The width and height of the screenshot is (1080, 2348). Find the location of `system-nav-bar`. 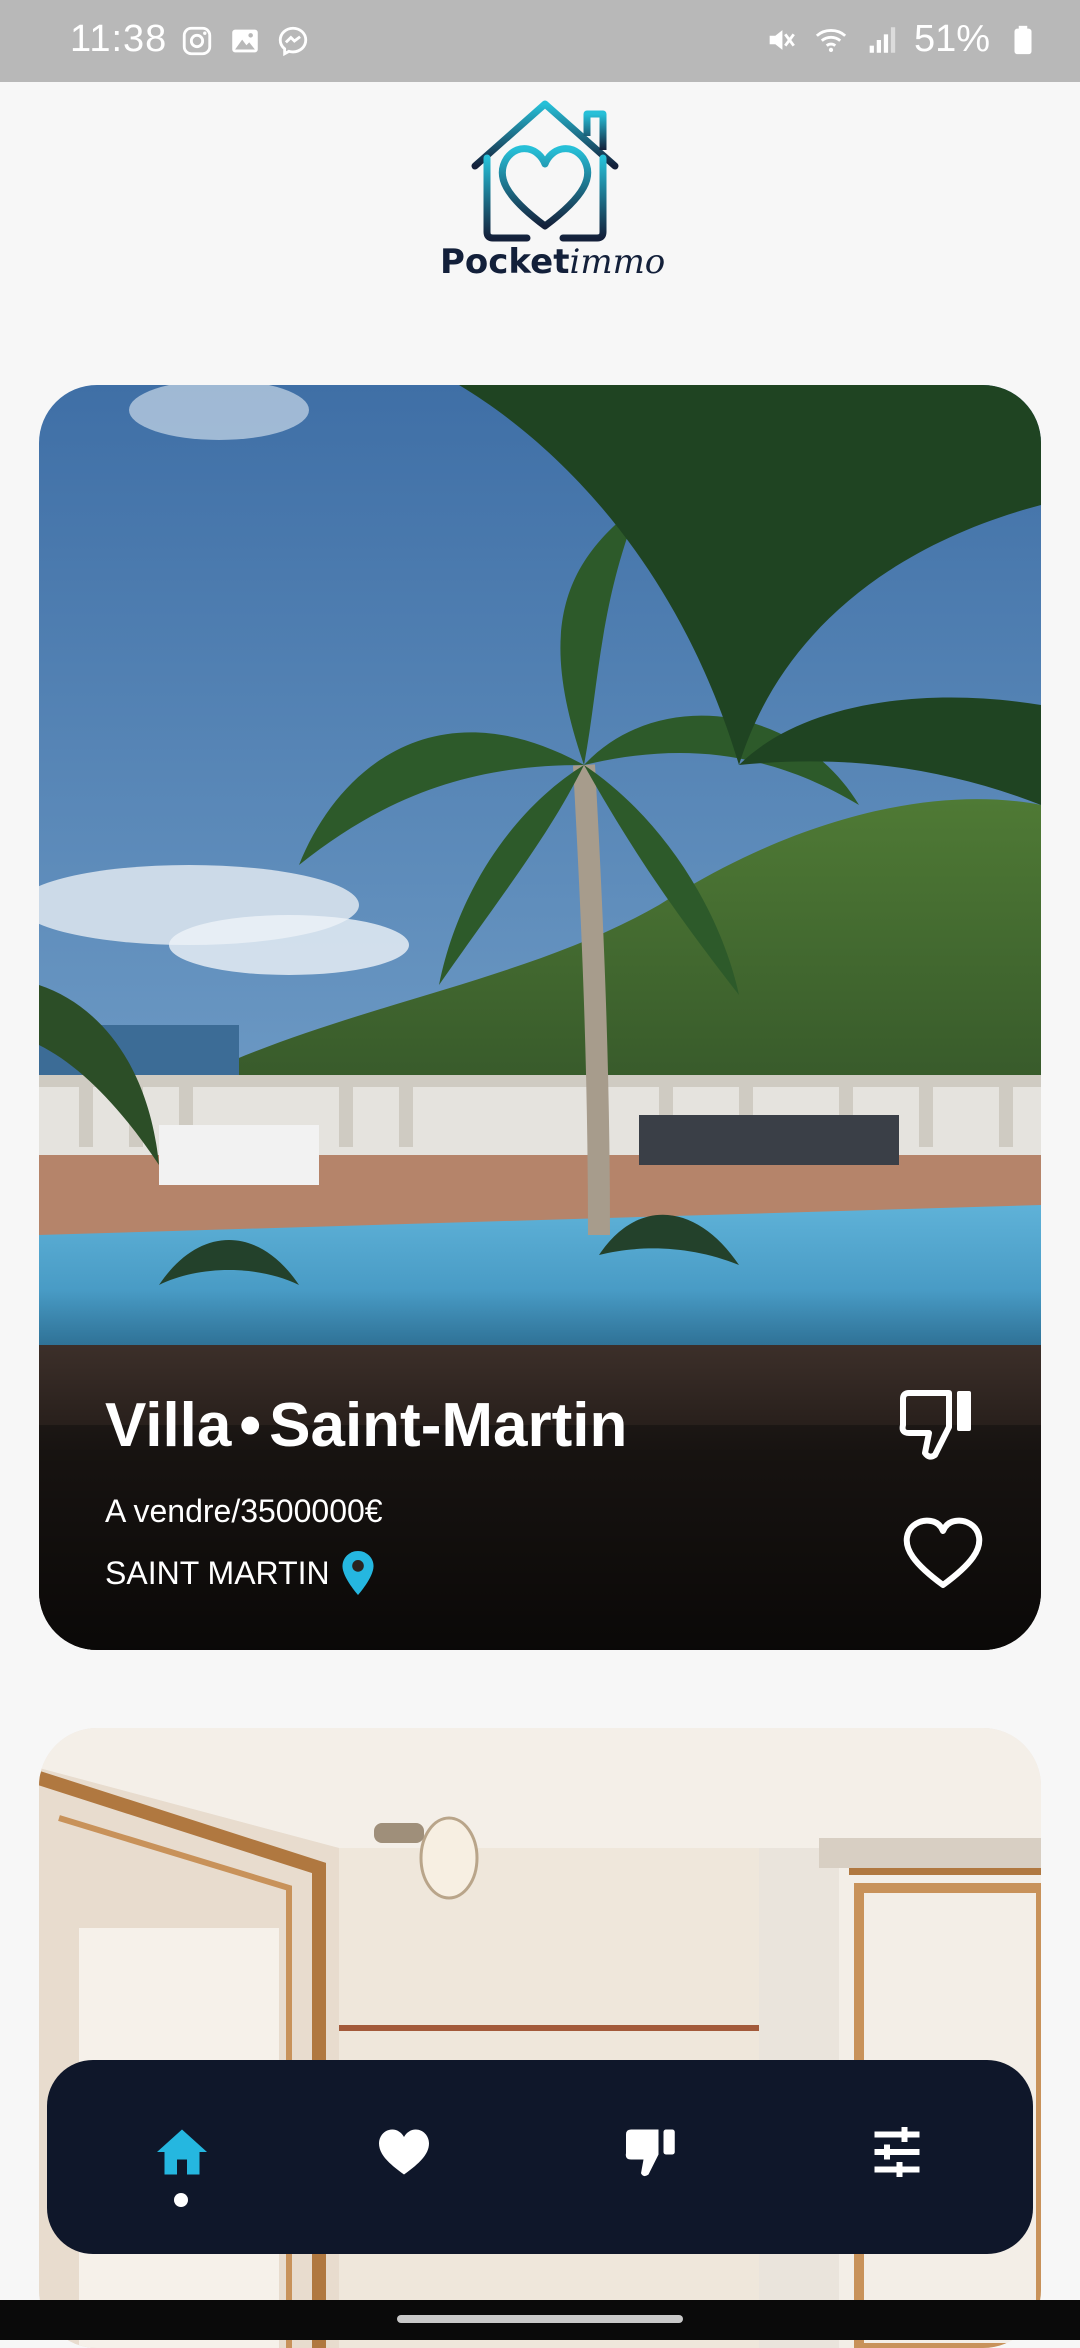

system-nav-bar is located at coordinates (540, 2320).